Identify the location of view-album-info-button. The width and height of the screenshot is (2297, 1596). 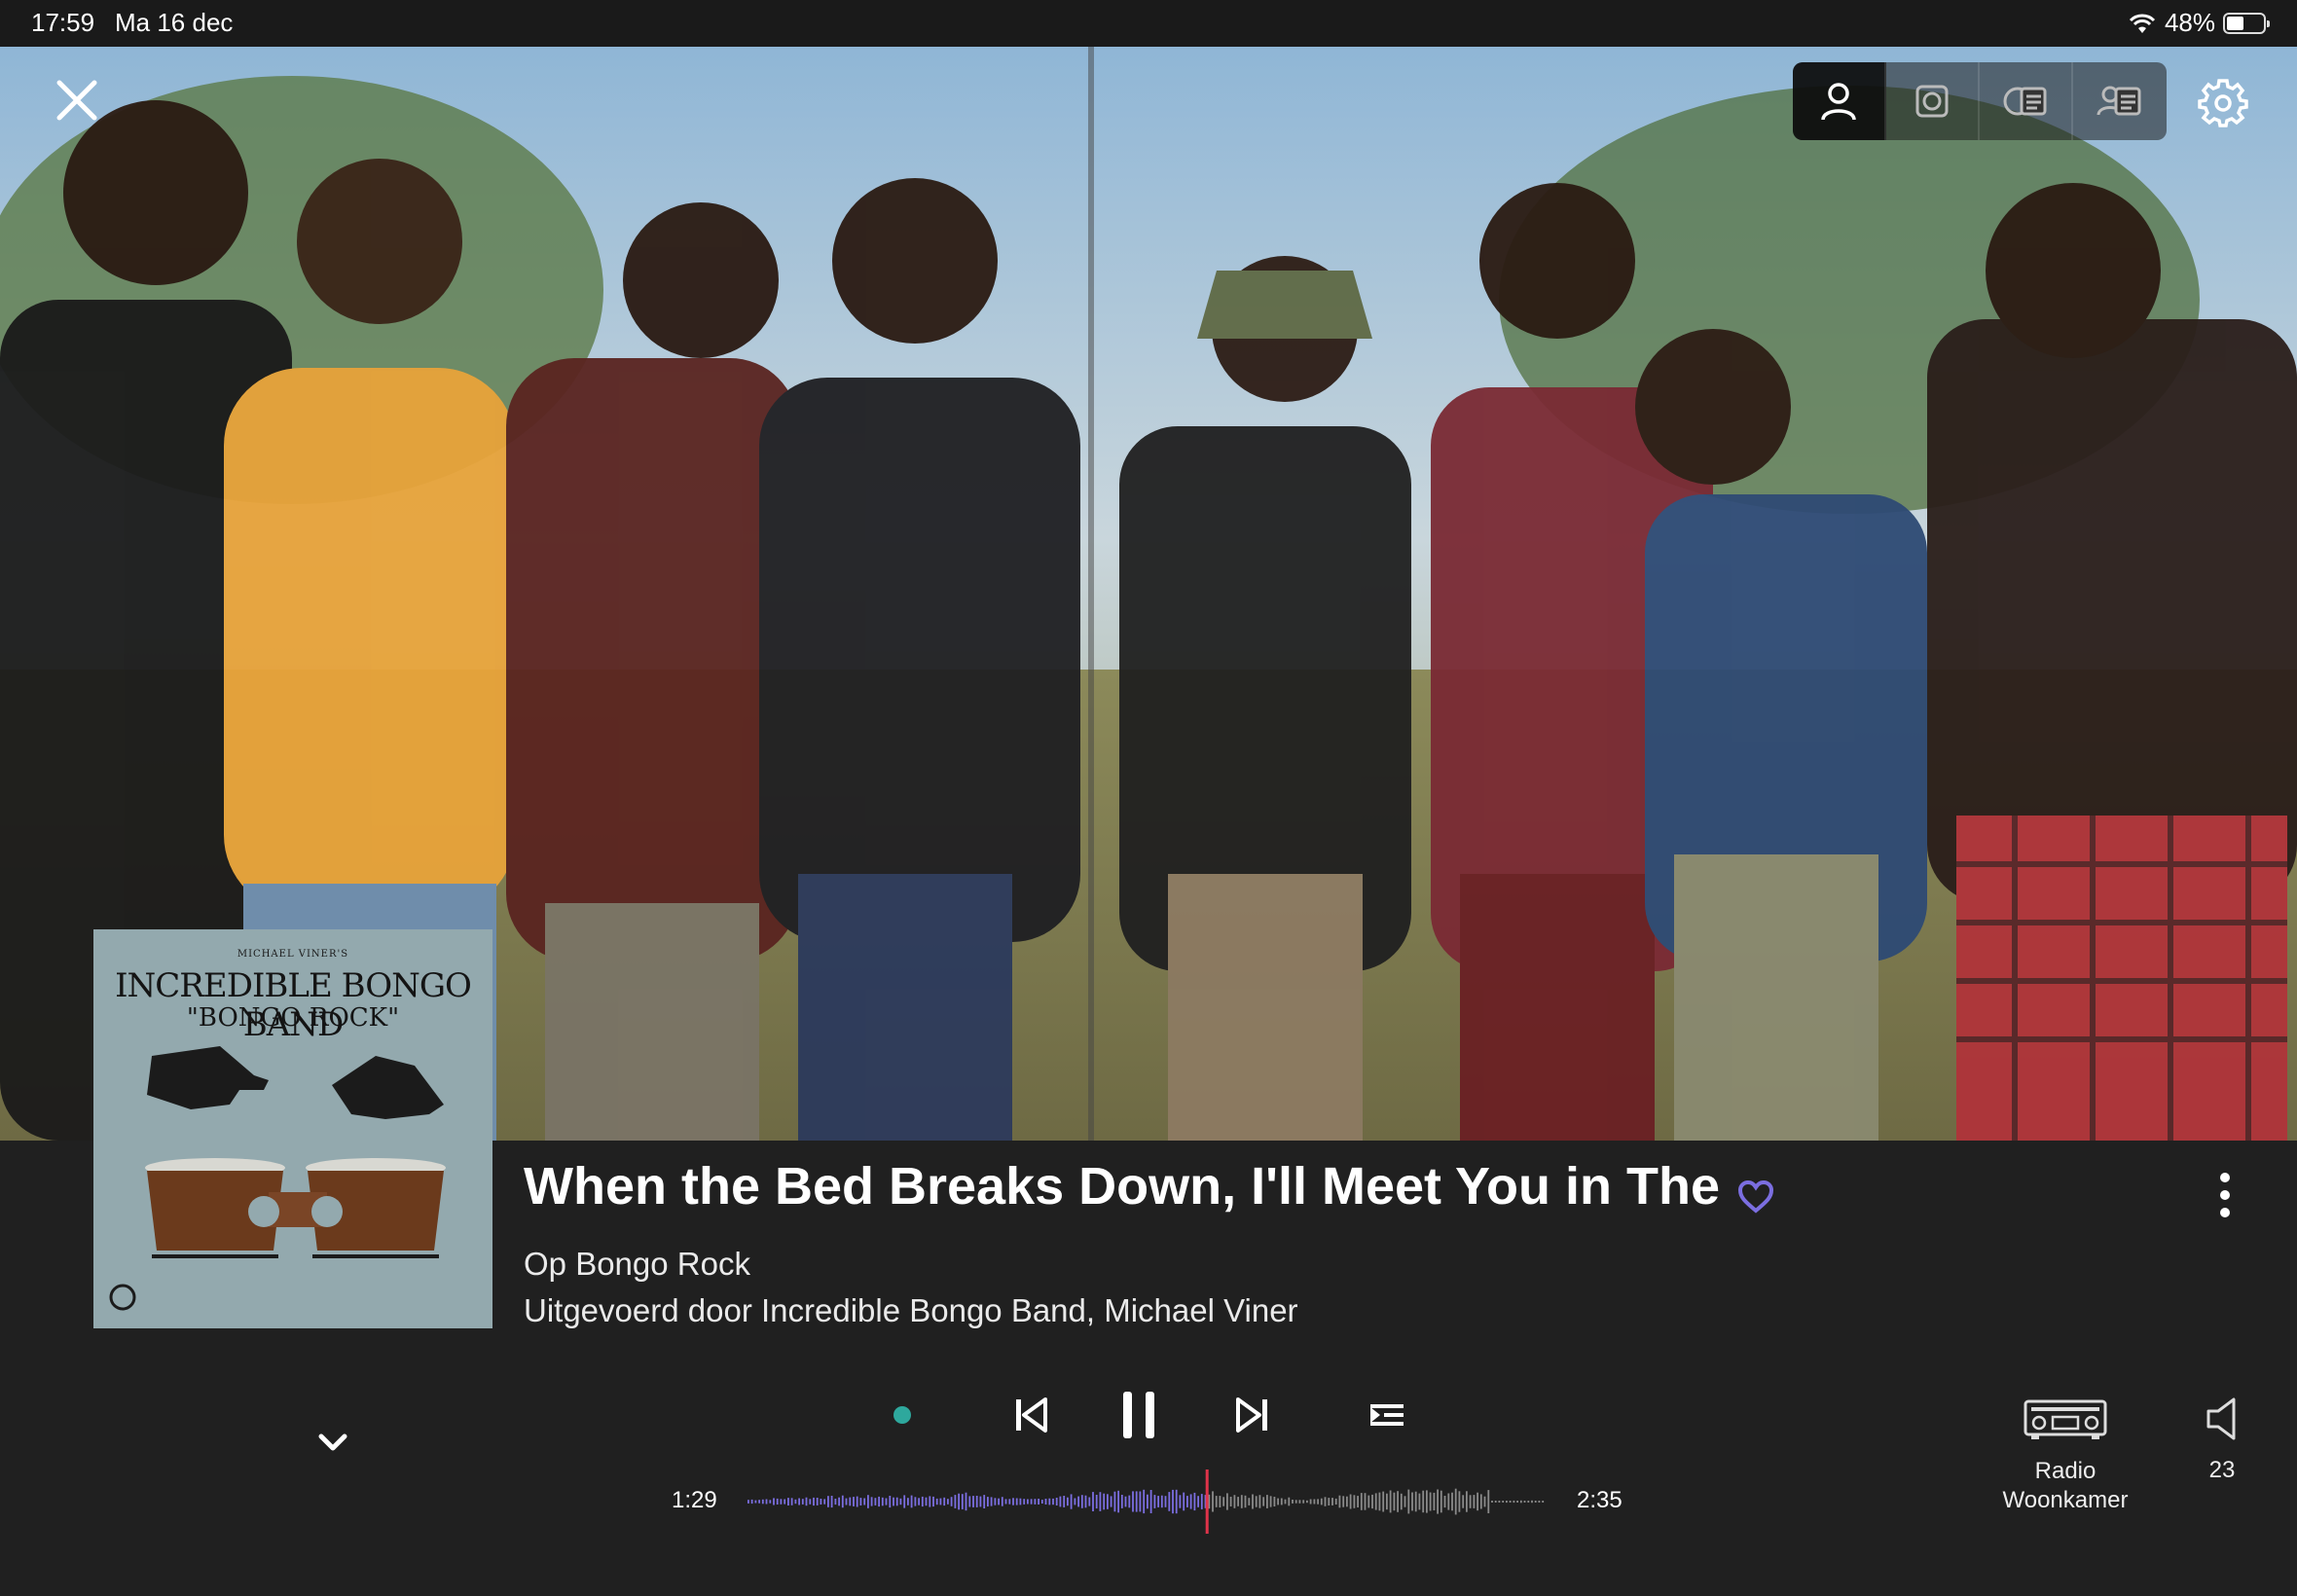
(2026, 101).